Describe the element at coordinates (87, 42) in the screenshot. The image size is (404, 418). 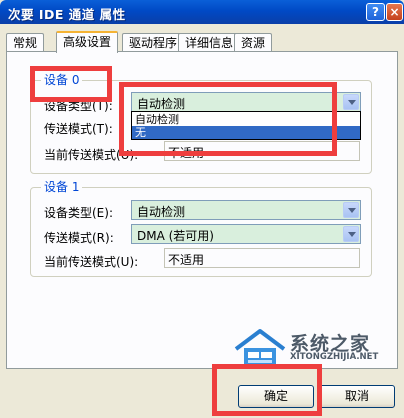
I see `tab-advanced-settings: 高级设置` at that location.